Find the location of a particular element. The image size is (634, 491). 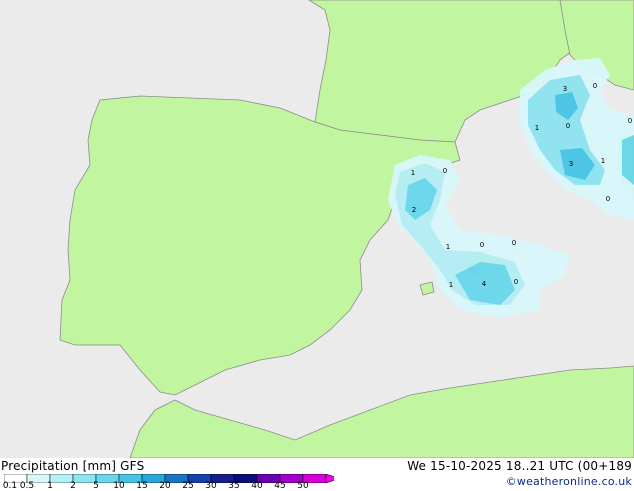

contour-label: 4 is located at coordinates (484, 284).